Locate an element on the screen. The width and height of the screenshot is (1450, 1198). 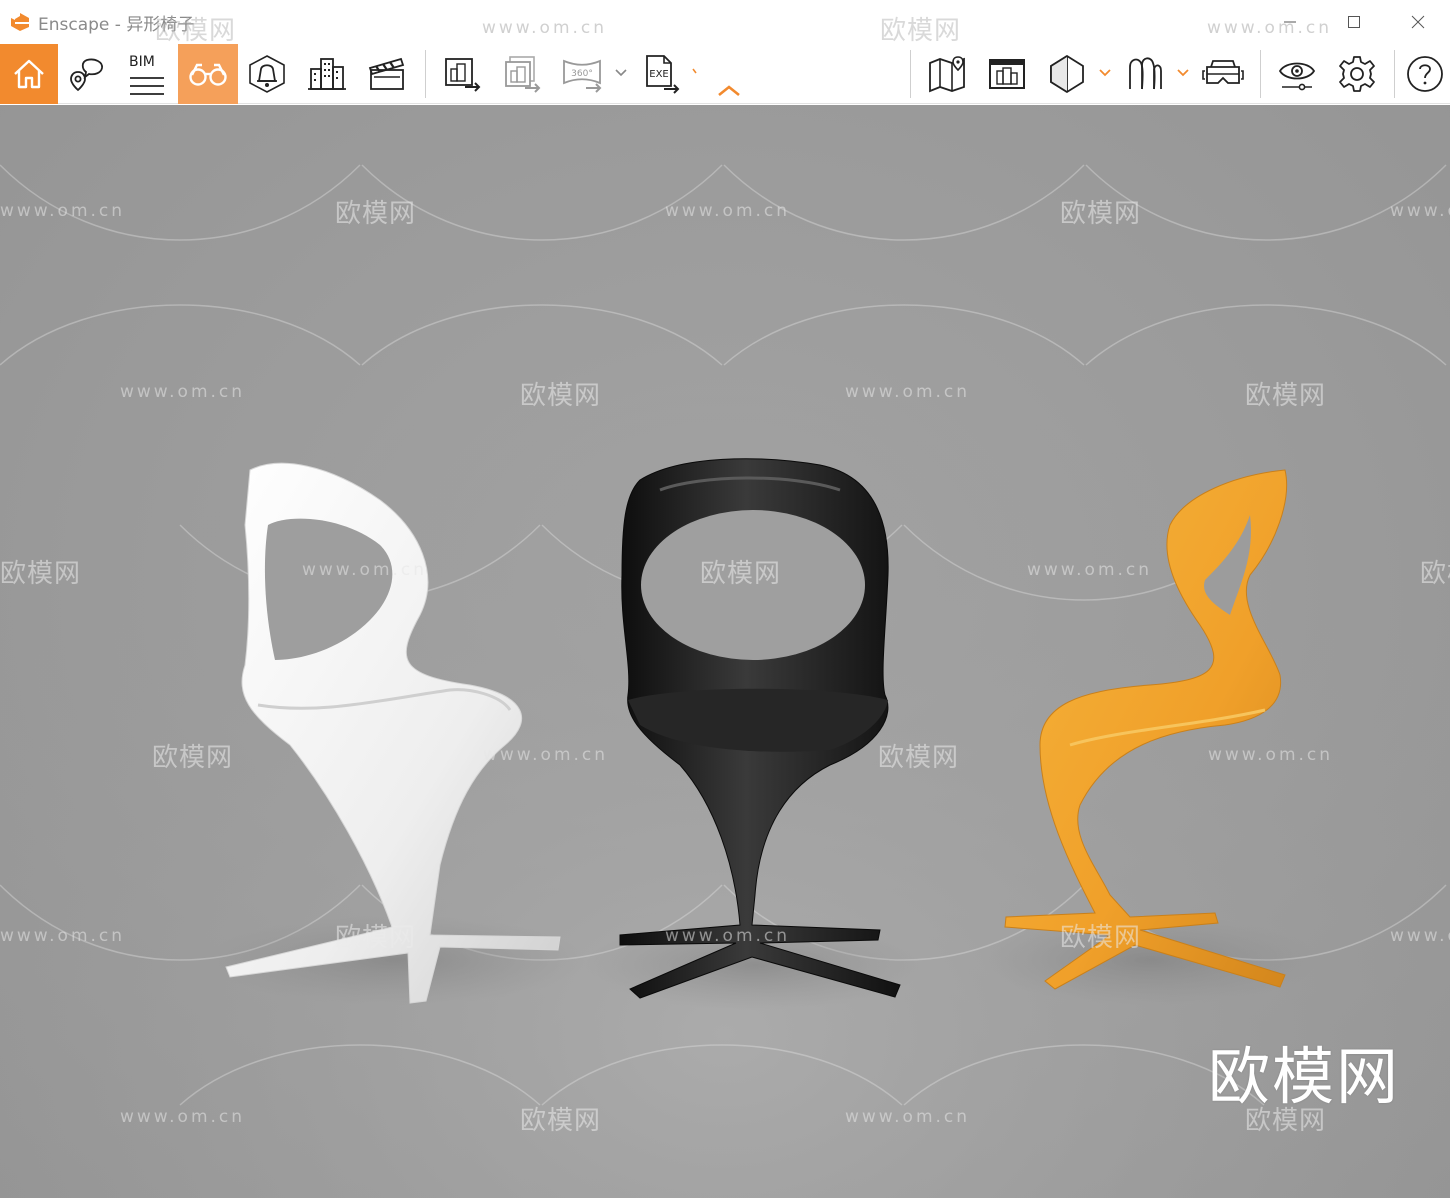
panorama-label: 360° is located at coordinates (582, 74).